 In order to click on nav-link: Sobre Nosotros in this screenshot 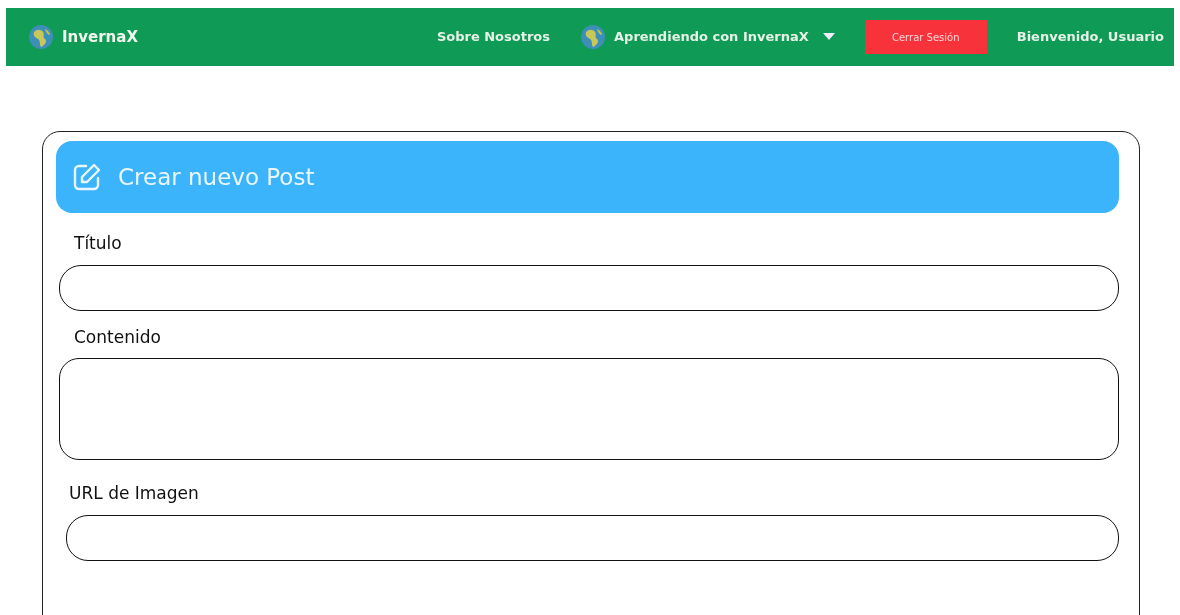, I will do `click(493, 37)`.